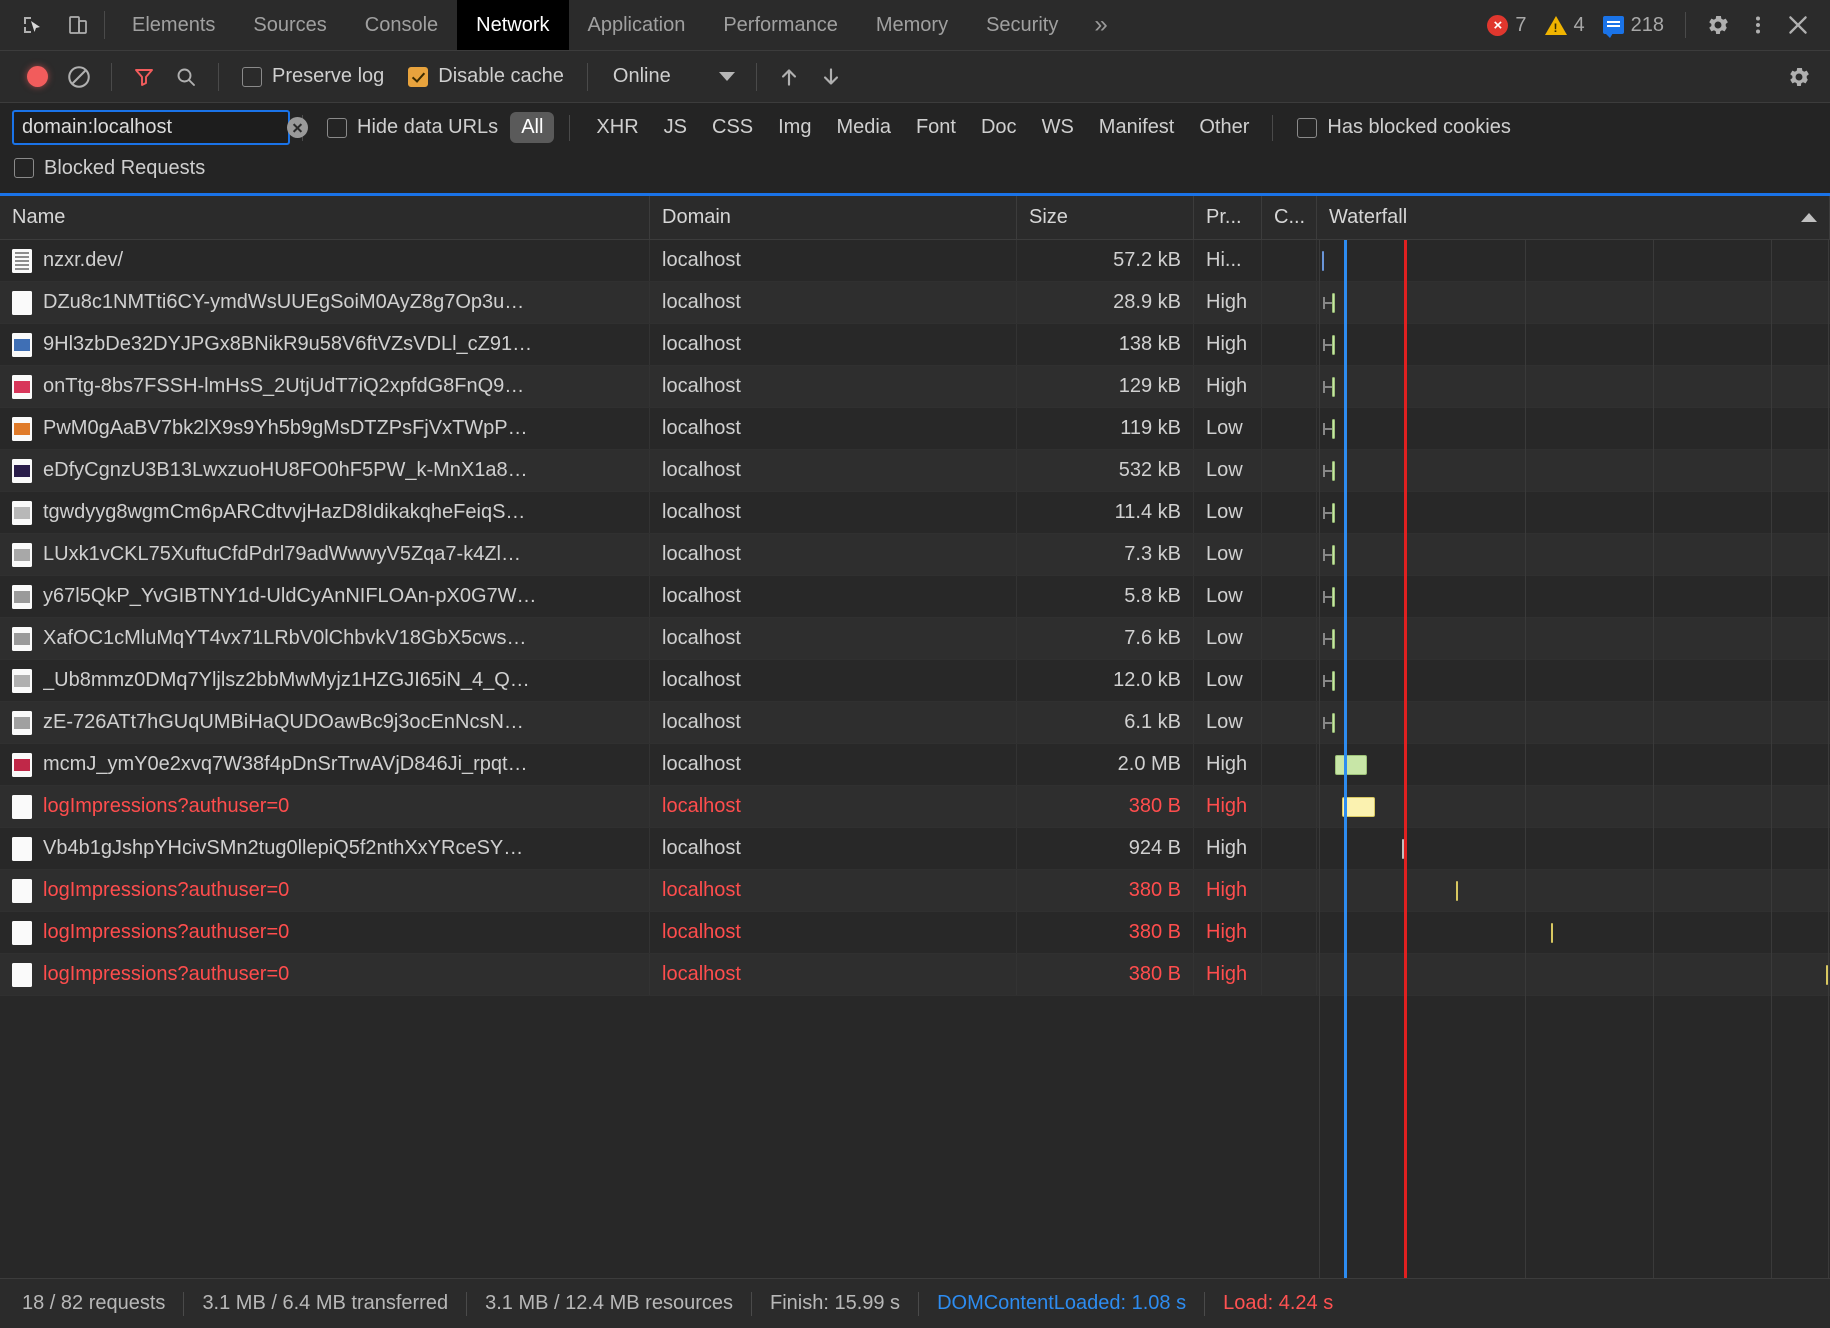 This screenshot has width=1830, height=1328. Describe the element at coordinates (1798, 25) in the screenshot. I see `close-icon` at that location.